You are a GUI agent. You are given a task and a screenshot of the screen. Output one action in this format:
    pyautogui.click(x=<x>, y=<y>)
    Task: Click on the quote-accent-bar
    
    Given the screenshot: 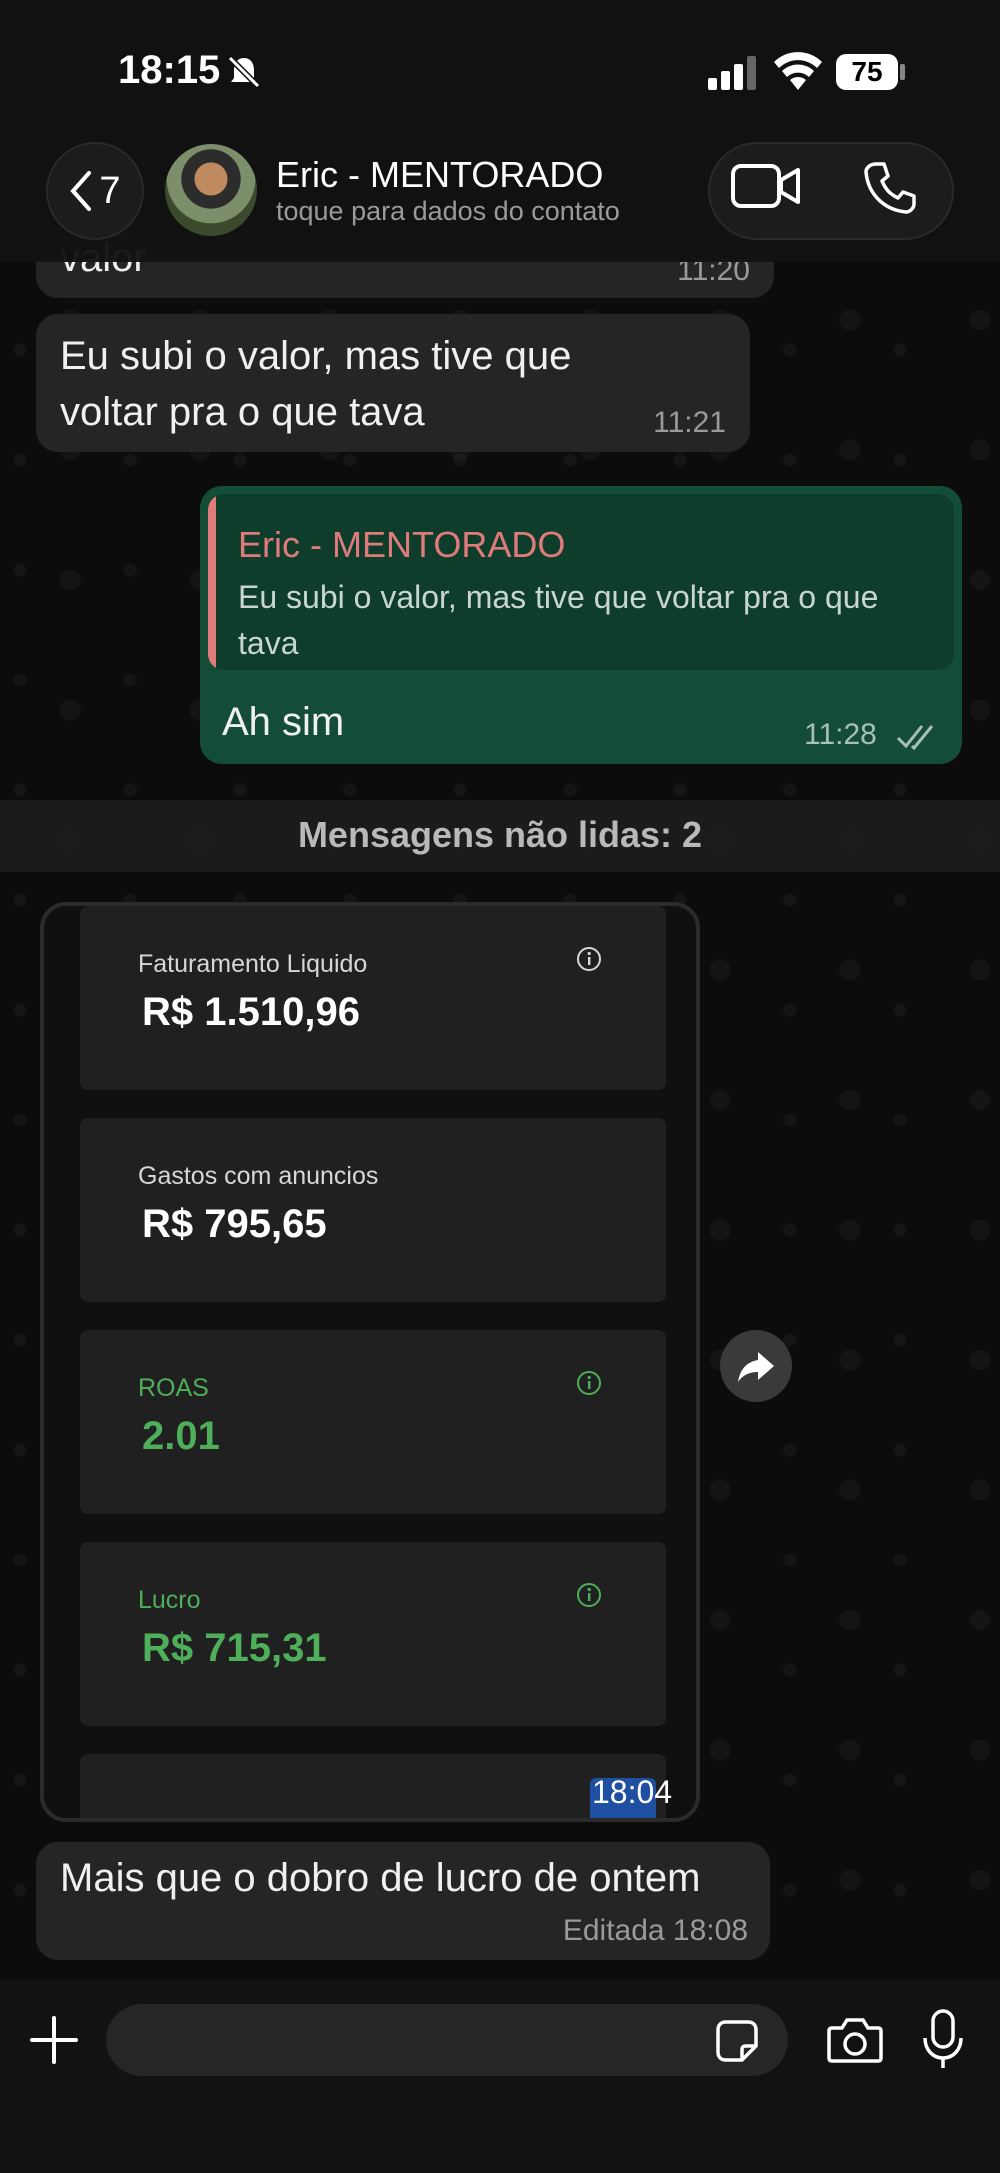 What is the action you would take?
    pyautogui.click(x=212, y=582)
    